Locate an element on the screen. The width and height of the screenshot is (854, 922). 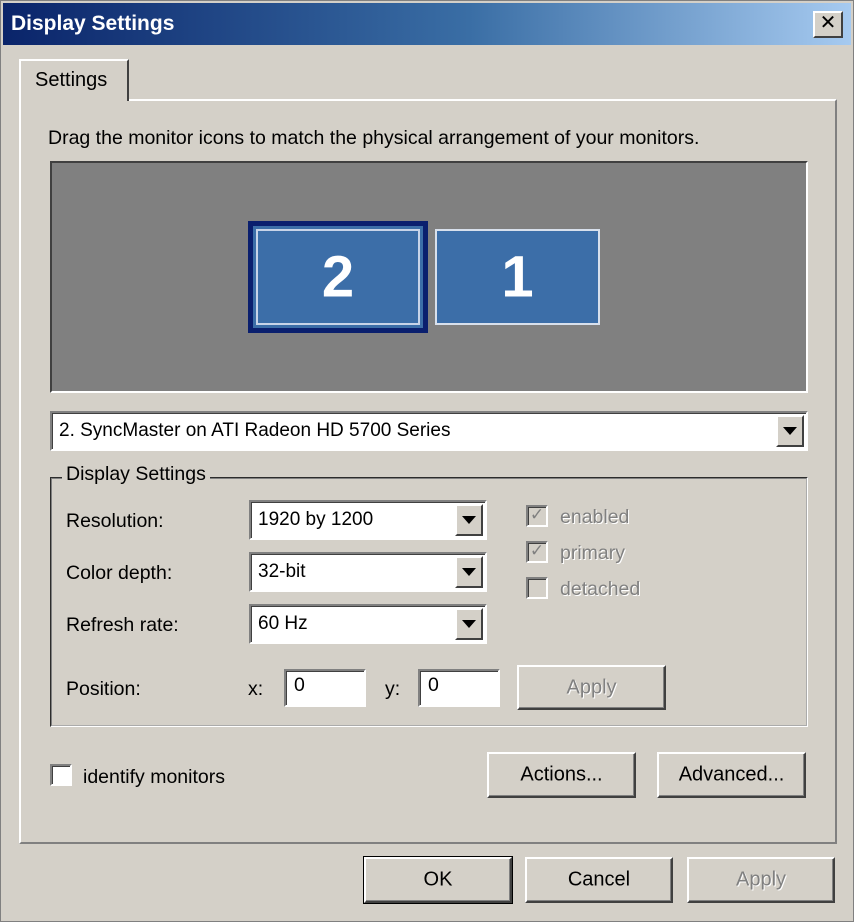
resolution-select: 1920 by 1200 is located at coordinates (368, 520).